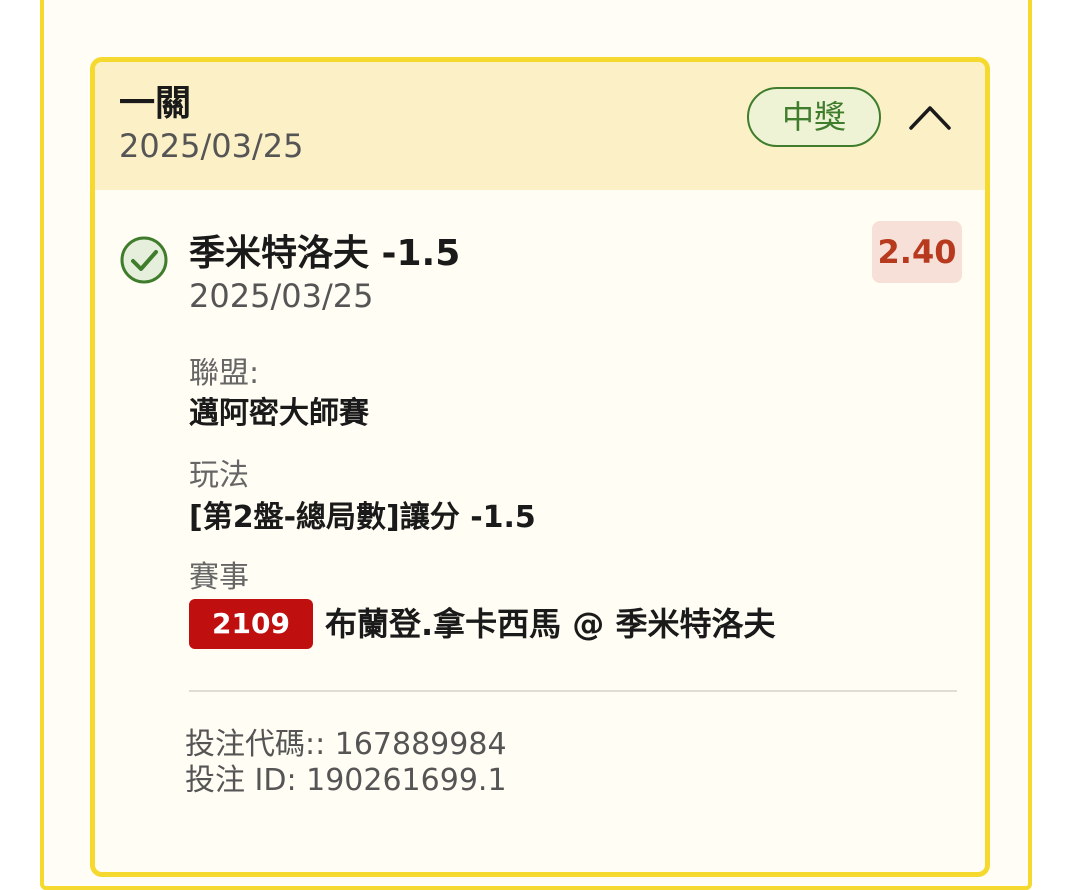  What do you see at coordinates (155, 103) in the screenshot?
I see `bet-type-label: 一關` at bounding box center [155, 103].